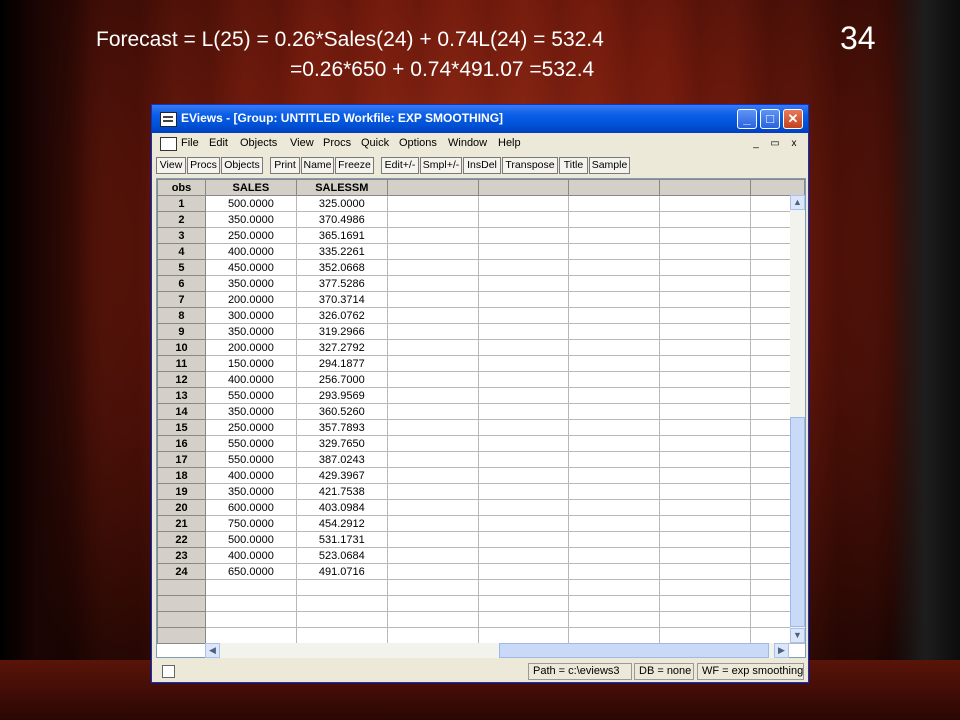 Image resolution: width=960 pixels, height=720 pixels. Describe the element at coordinates (418, 143) in the screenshot. I see `menu-options: Options` at that location.